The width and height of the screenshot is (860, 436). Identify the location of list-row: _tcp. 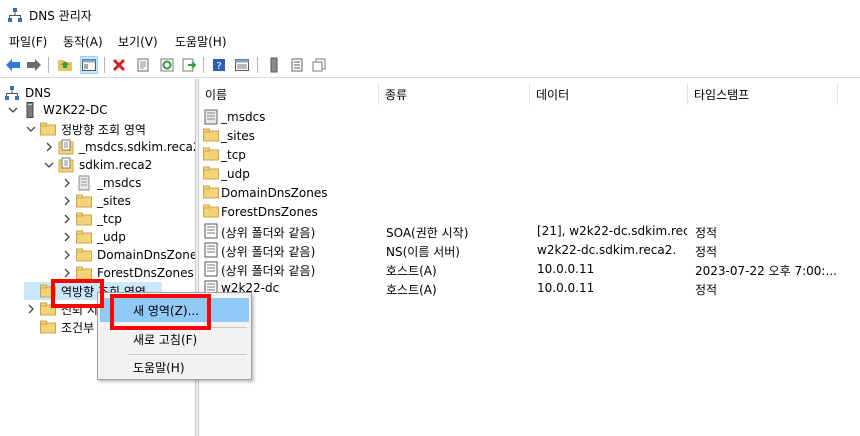
(529, 155).